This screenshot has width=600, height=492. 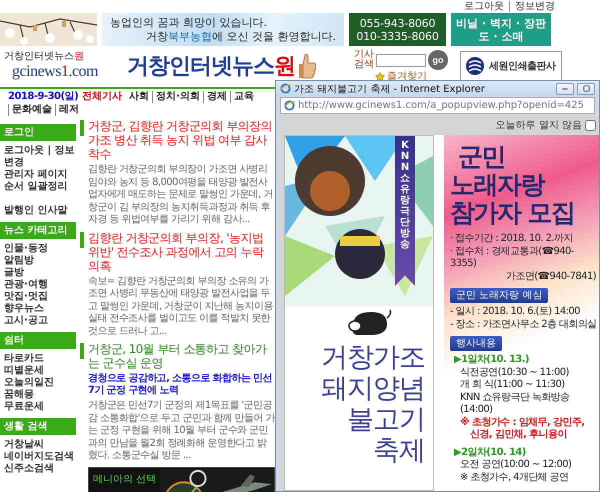 I want to click on maximize-icon, so click(x=586, y=88).